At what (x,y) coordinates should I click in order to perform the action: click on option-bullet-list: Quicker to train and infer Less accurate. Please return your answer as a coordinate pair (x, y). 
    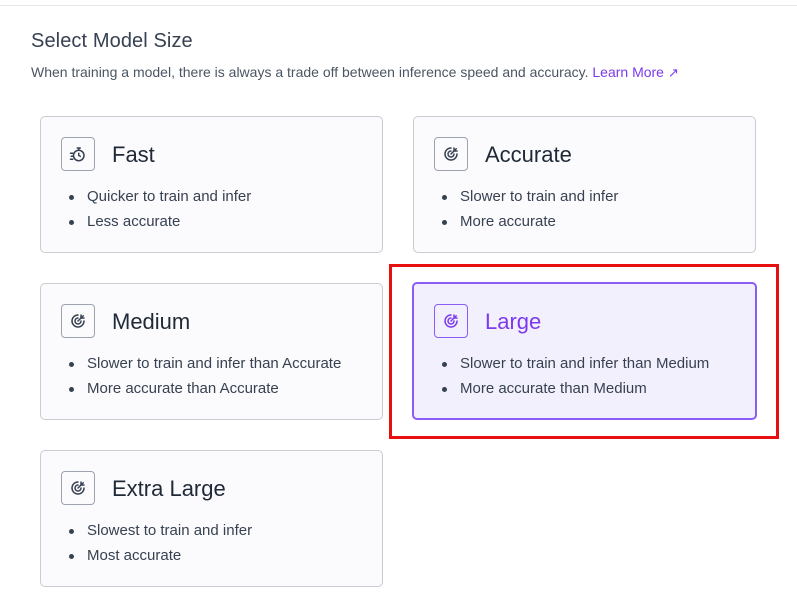
    Looking at the image, I should click on (159, 209).